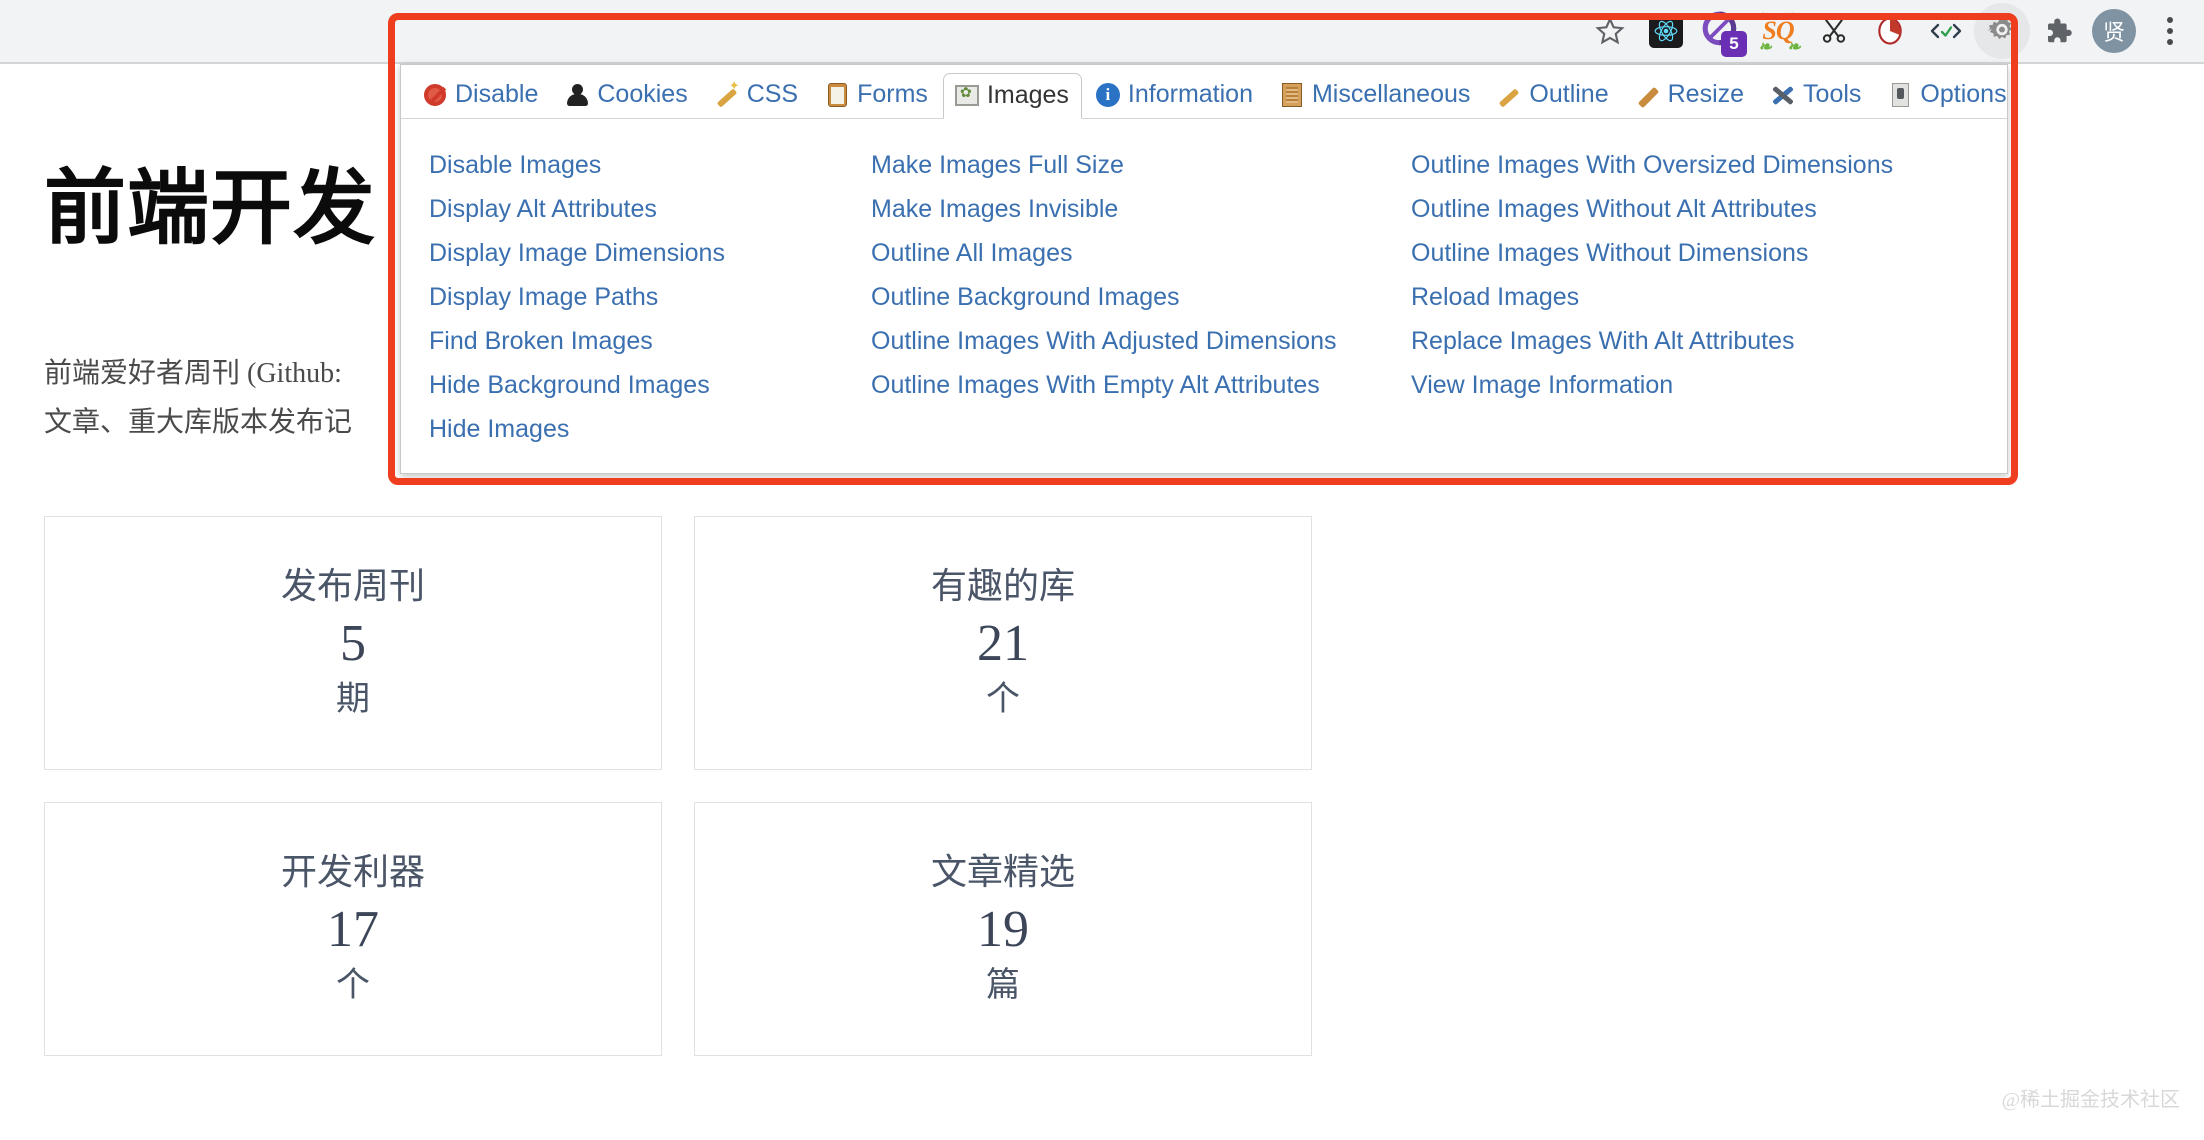  What do you see at coordinates (1778, 31) in the screenshot?
I see `sq-extension-icon: ❧ ❧ ❧ ❧ SQ` at bounding box center [1778, 31].